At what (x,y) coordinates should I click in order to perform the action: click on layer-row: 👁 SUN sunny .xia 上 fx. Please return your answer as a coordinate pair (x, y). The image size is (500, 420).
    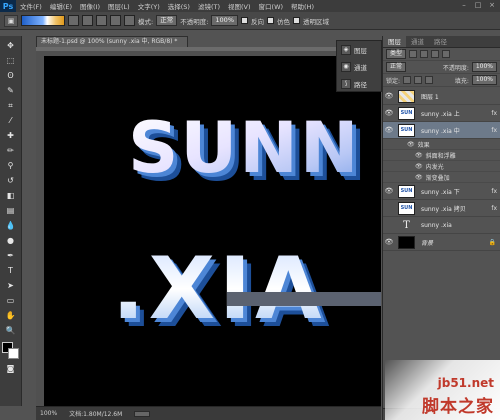
    Looking at the image, I should click on (441, 113).